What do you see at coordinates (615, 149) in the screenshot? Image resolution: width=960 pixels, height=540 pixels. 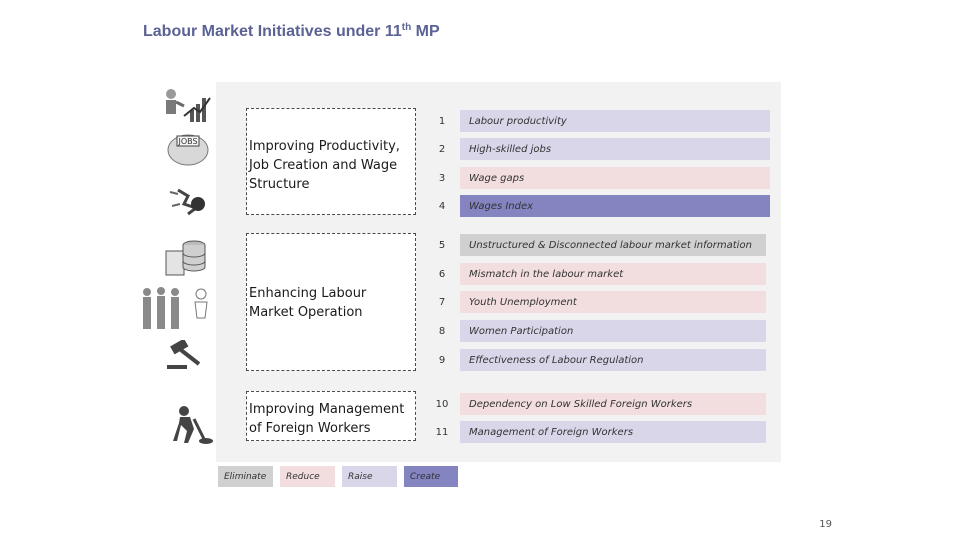 I see `item-label: High-skilled jobs` at bounding box center [615, 149].